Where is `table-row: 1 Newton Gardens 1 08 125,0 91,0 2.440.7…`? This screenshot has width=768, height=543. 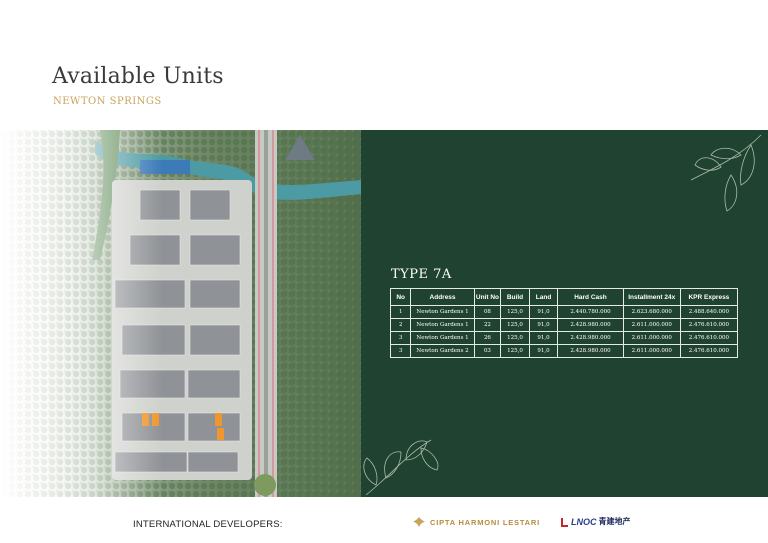 table-row: 1 Newton Gardens 1 08 125,0 91,0 2.440.7… is located at coordinates (564, 312).